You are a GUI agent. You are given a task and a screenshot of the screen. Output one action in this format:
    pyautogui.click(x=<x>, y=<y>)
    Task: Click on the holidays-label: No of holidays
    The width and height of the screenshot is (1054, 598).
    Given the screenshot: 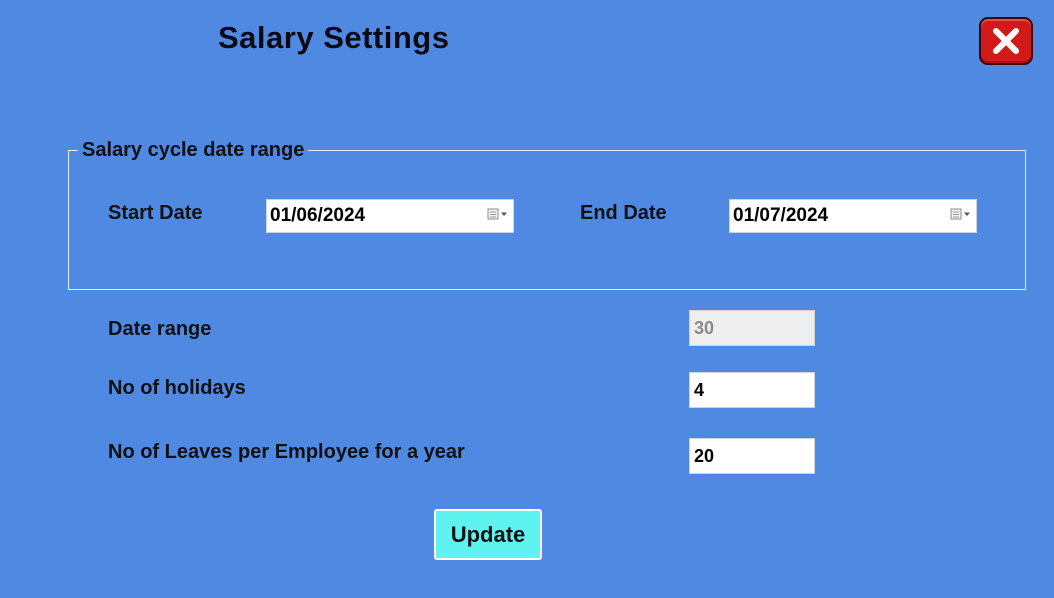 What is the action you would take?
    pyautogui.click(x=177, y=388)
    